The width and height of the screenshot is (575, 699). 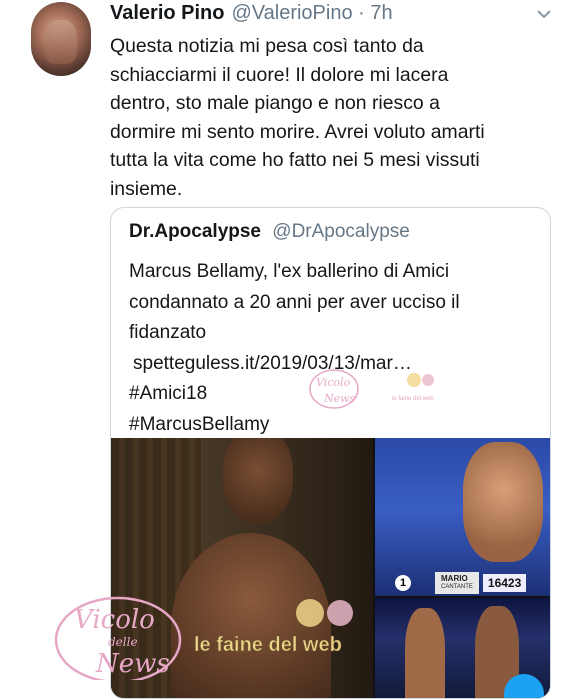 I want to click on tweet-line: dentro, sto male piango e non riesco a, so click(x=275, y=103).